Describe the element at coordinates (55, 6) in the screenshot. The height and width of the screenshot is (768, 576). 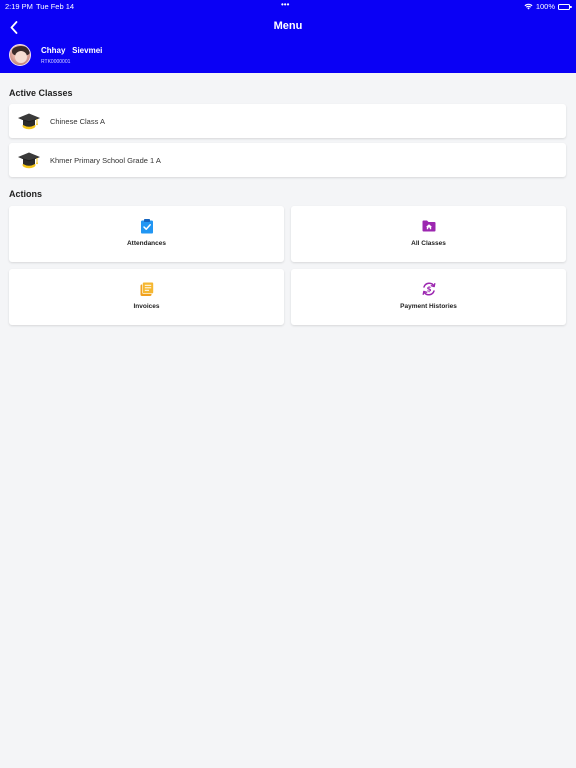
I see `status-date: Tue Feb 14` at that location.